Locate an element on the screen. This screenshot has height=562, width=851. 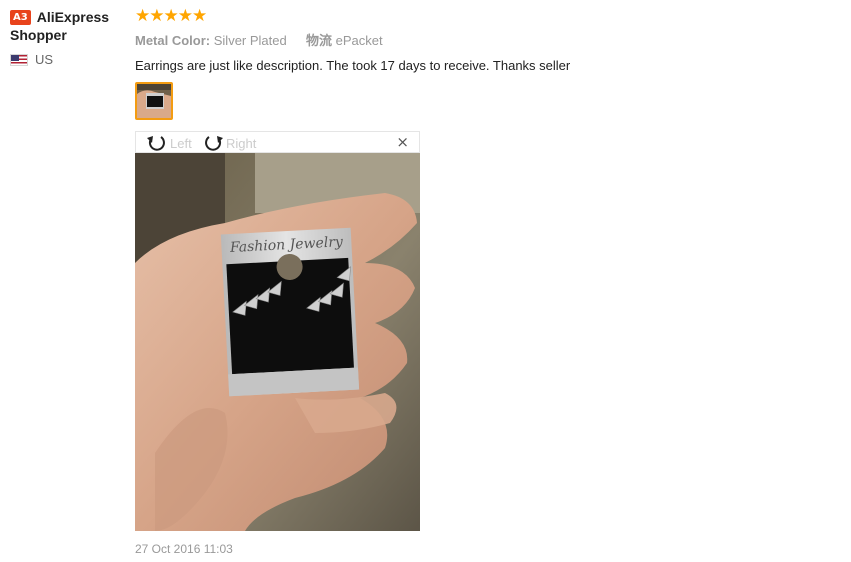
reviewer-name-line2: Shopper is located at coordinates (38, 35).